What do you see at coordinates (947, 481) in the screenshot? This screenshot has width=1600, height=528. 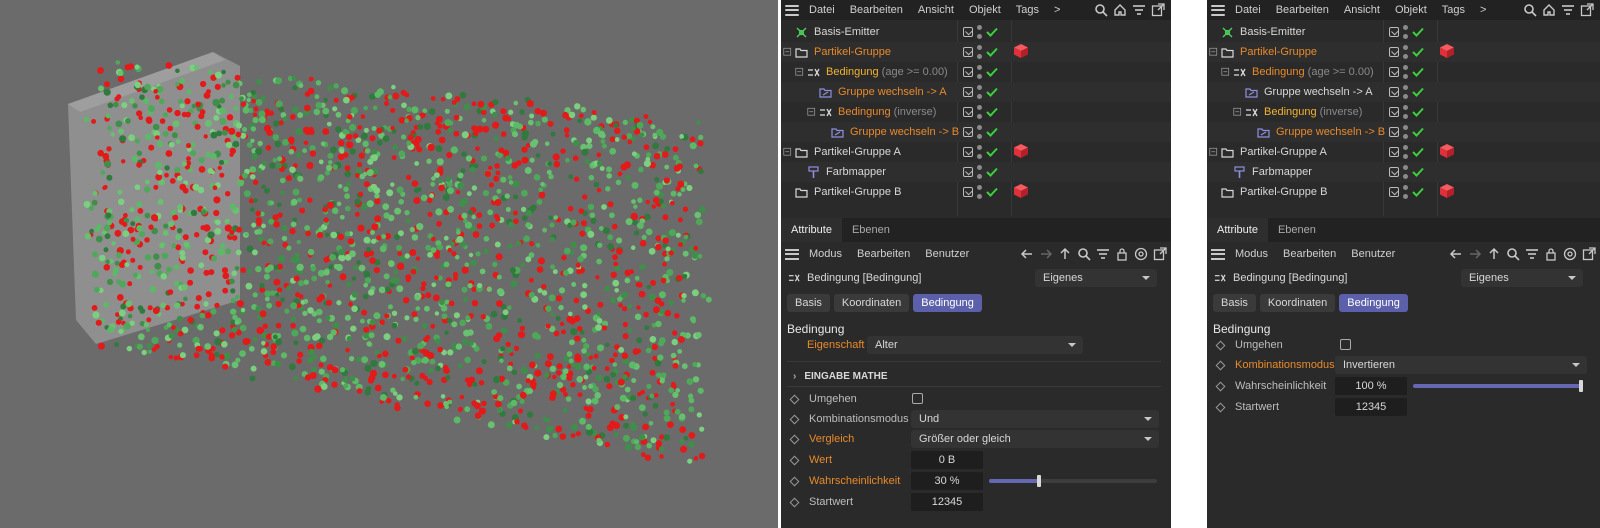 I see `wahrscheinlichkeit-input: 30 %` at bounding box center [947, 481].